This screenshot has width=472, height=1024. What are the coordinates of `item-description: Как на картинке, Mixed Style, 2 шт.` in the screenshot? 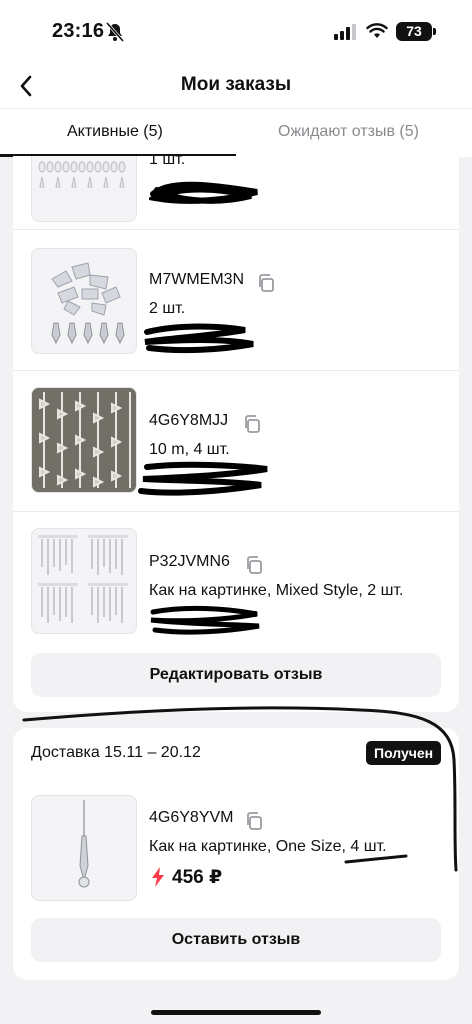 It's located at (276, 590).